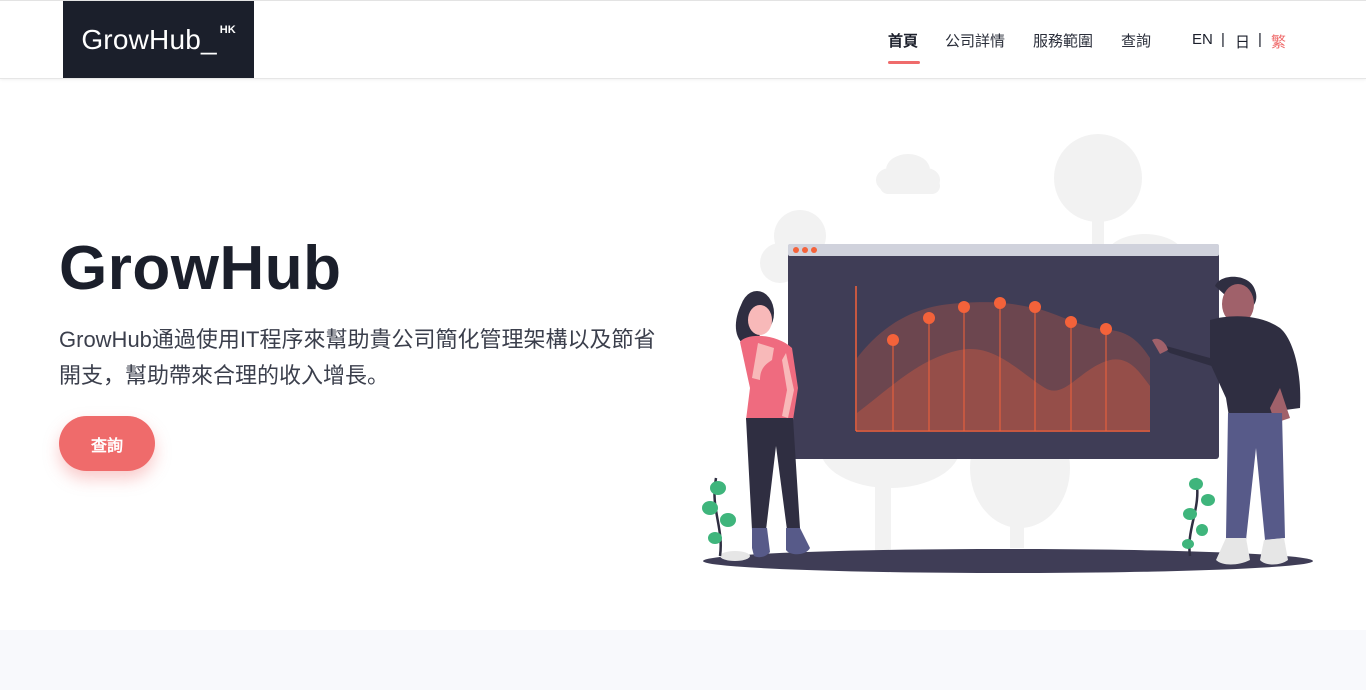 The width and height of the screenshot is (1366, 690). Describe the element at coordinates (1278, 41) in the screenshot. I see `lang-zh-hant: 繁` at that location.